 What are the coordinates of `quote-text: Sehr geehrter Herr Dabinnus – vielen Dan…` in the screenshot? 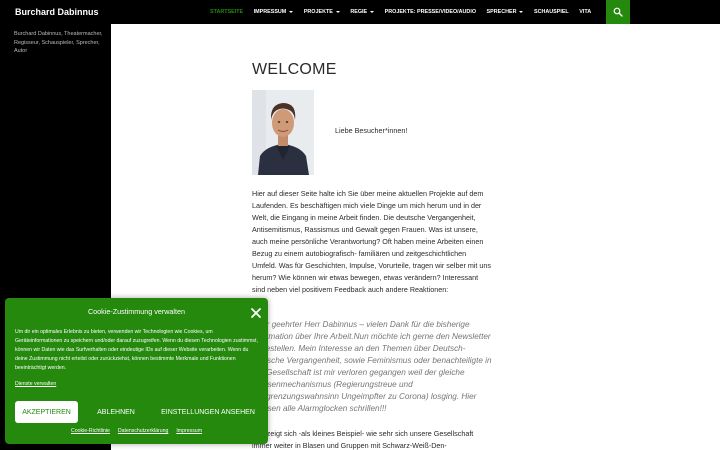 It's located at (372, 366).